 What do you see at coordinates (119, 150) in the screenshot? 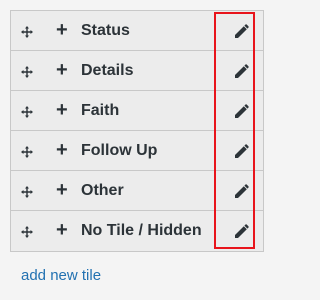
I see `tile-label: Follow Up` at bounding box center [119, 150].